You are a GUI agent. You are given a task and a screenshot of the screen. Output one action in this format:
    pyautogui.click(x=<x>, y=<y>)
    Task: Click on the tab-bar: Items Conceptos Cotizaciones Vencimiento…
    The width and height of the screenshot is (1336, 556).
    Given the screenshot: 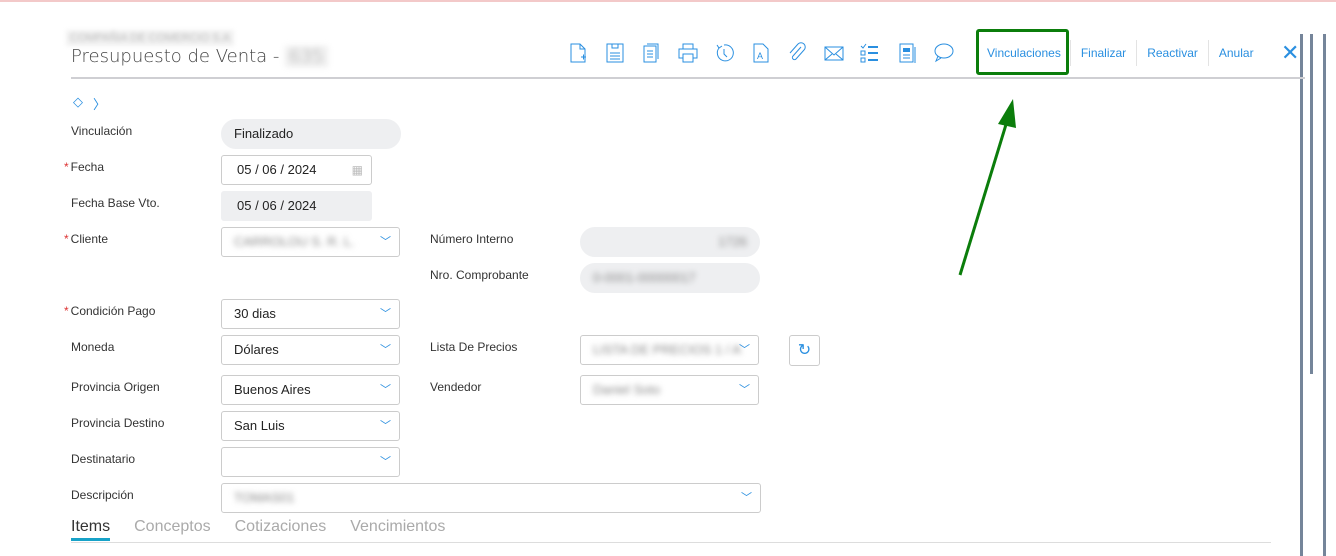 What is the action you would take?
    pyautogui.click(x=258, y=529)
    